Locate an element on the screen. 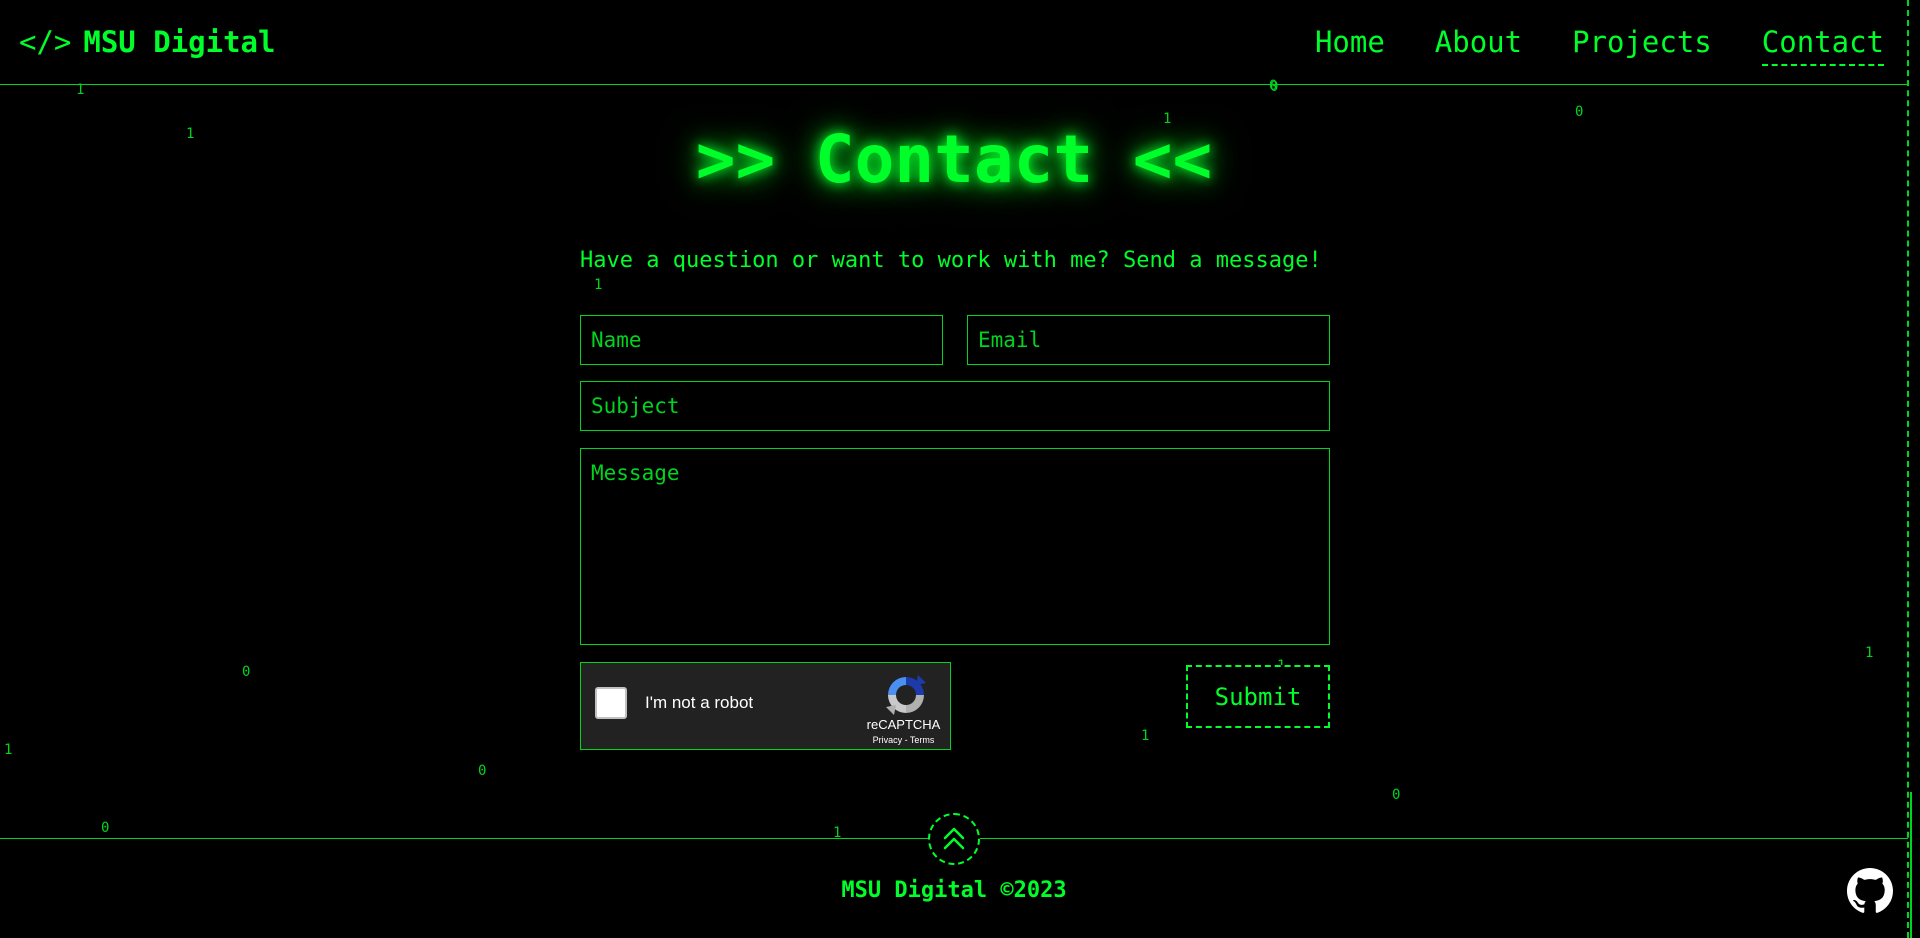 Image resolution: width=1920 pixels, height=938 pixels. submit-button: Submit is located at coordinates (1258, 696).